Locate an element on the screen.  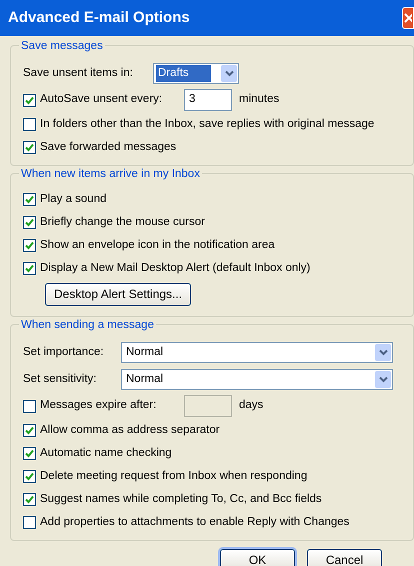
unit-label: days is located at coordinates (251, 406).